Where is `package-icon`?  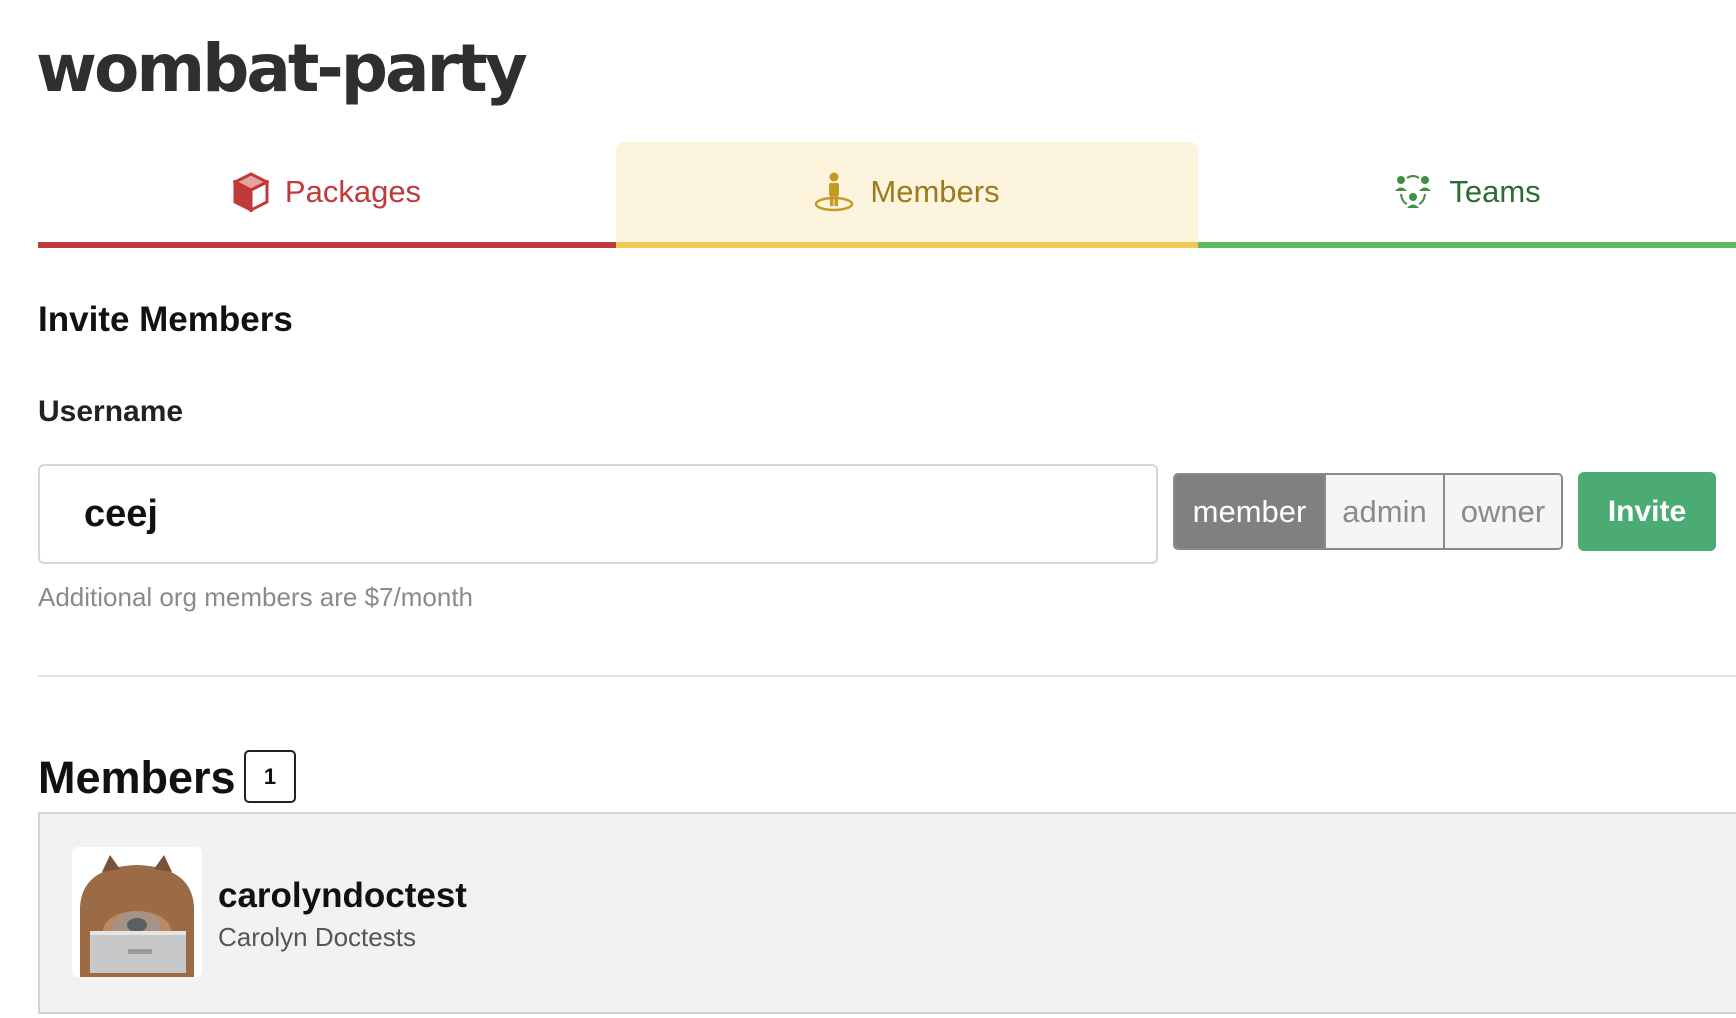
package-icon is located at coordinates (250, 192).